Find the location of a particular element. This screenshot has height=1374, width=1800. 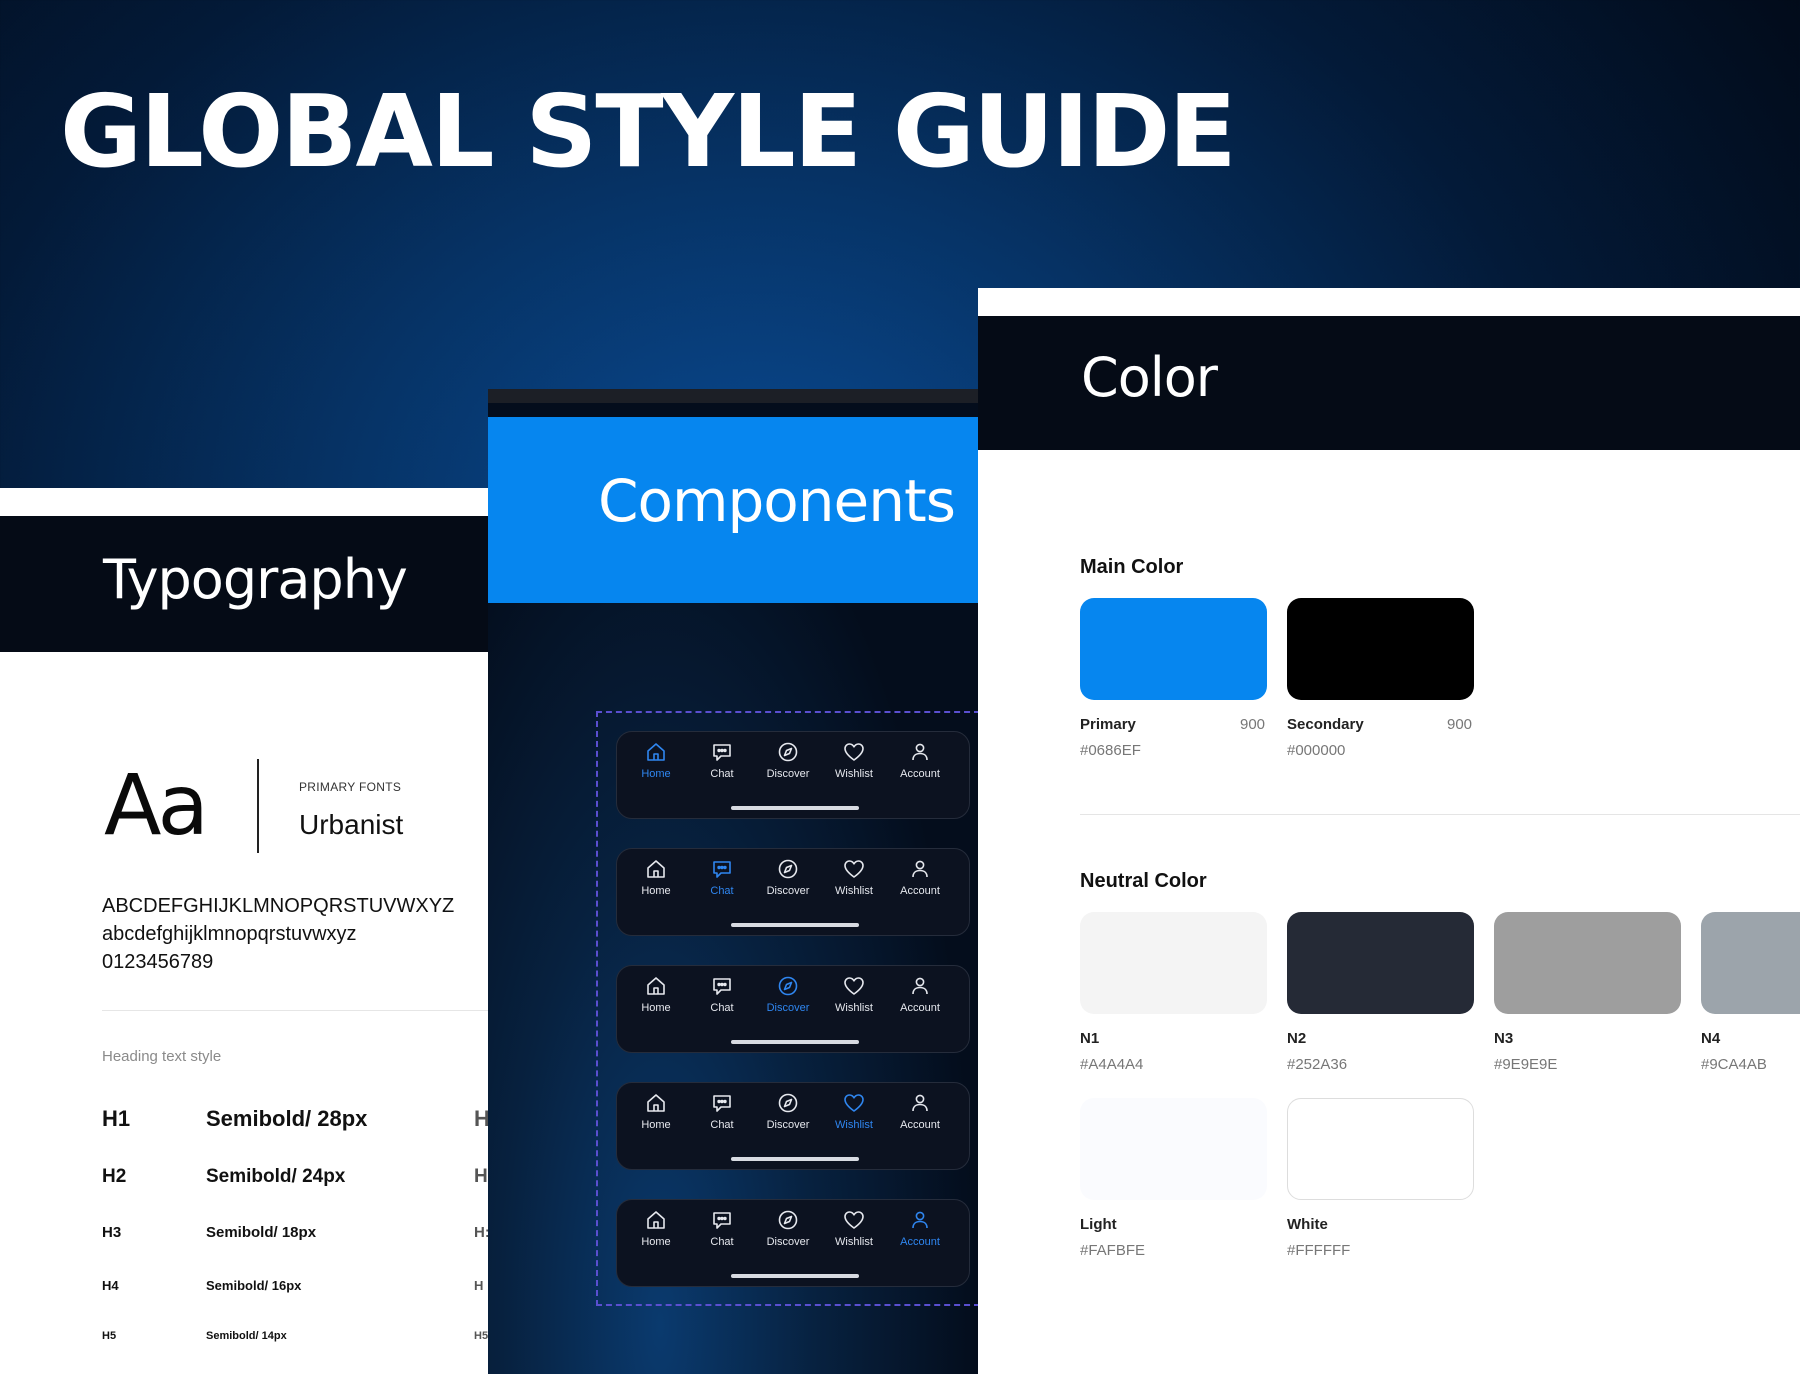

swatch-name: Secondary is located at coordinates (1325, 724).